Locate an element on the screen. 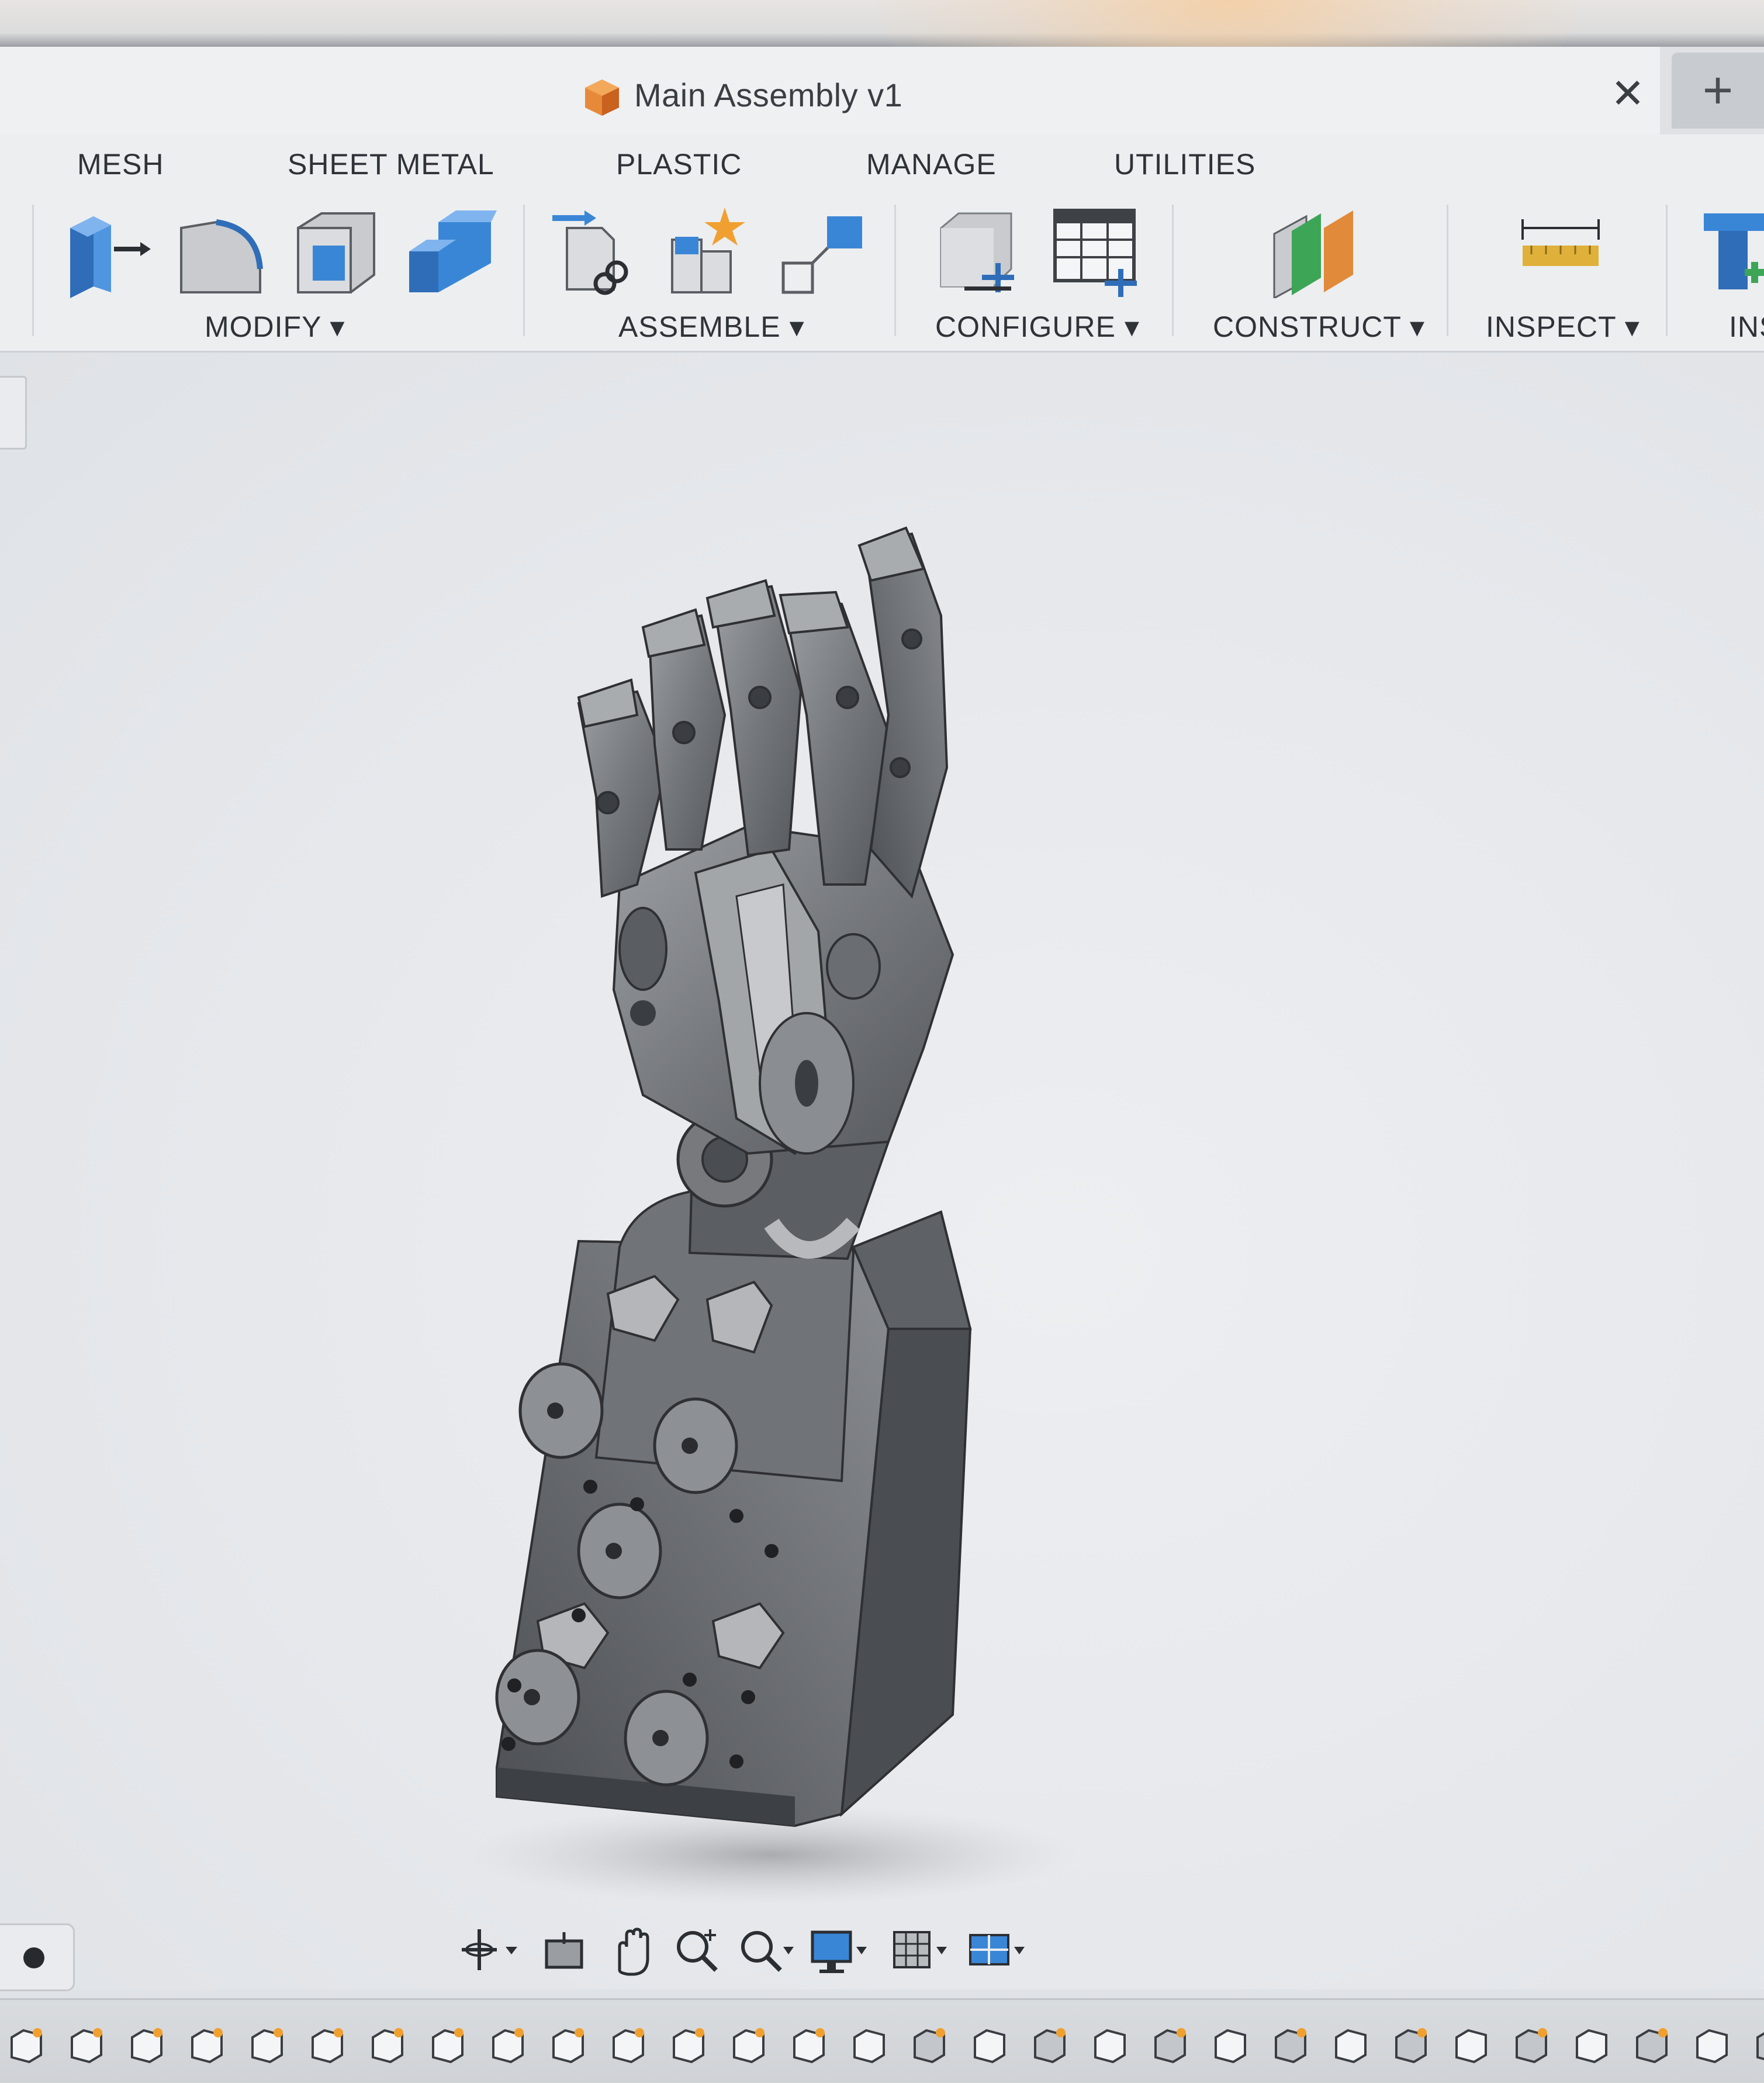 This screenshot has height=2083, width=1764. navigation-bar is located at coordinates (754, 1950).